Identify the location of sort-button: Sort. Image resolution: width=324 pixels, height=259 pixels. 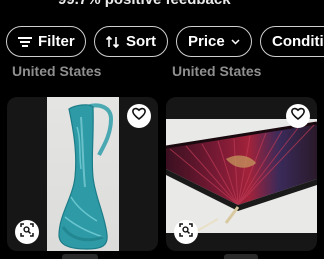
(131, 41).